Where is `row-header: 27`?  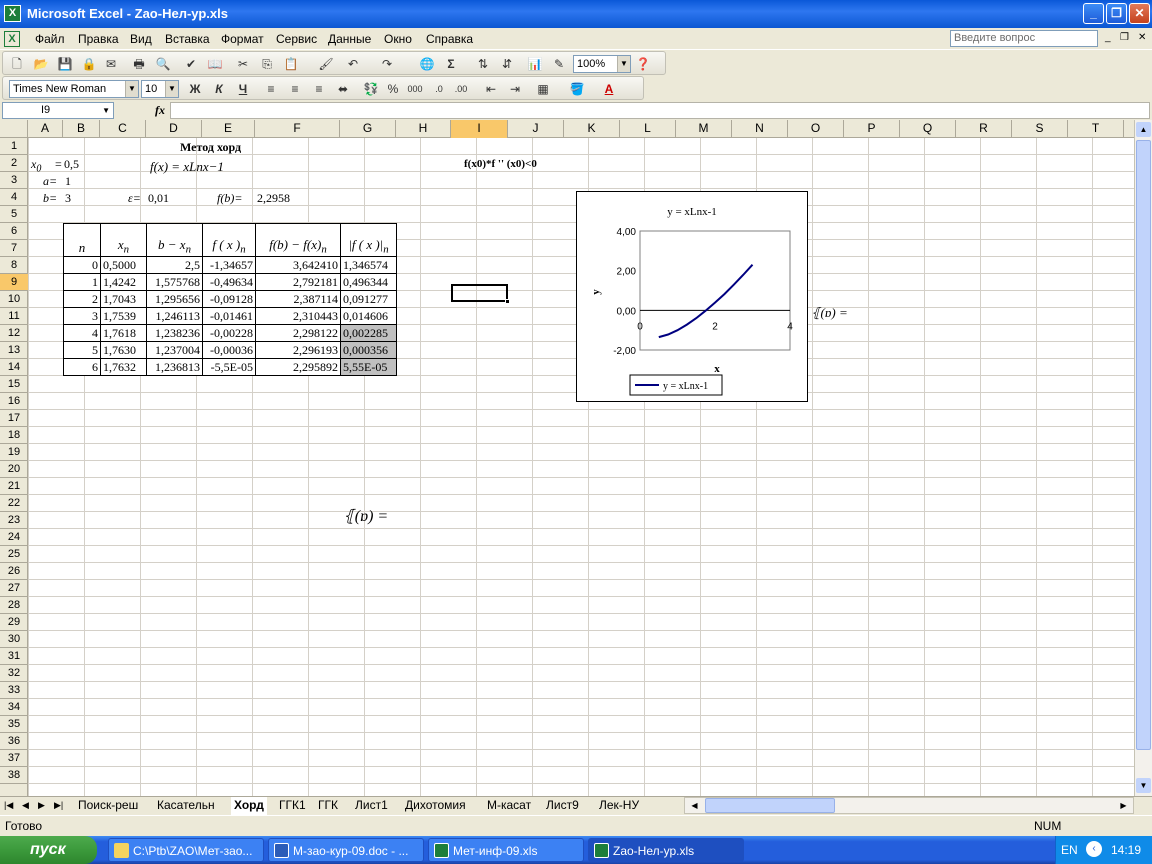
row-header: 27 is located at coordinates (14, 588).